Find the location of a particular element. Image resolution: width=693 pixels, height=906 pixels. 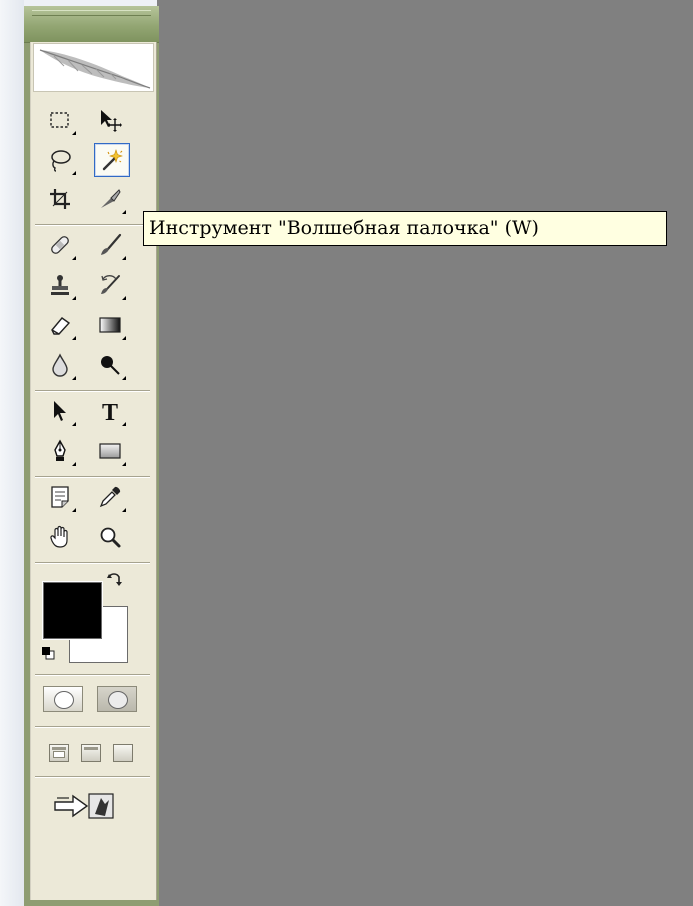

type-icon: T is located at coordinates (110, 411).